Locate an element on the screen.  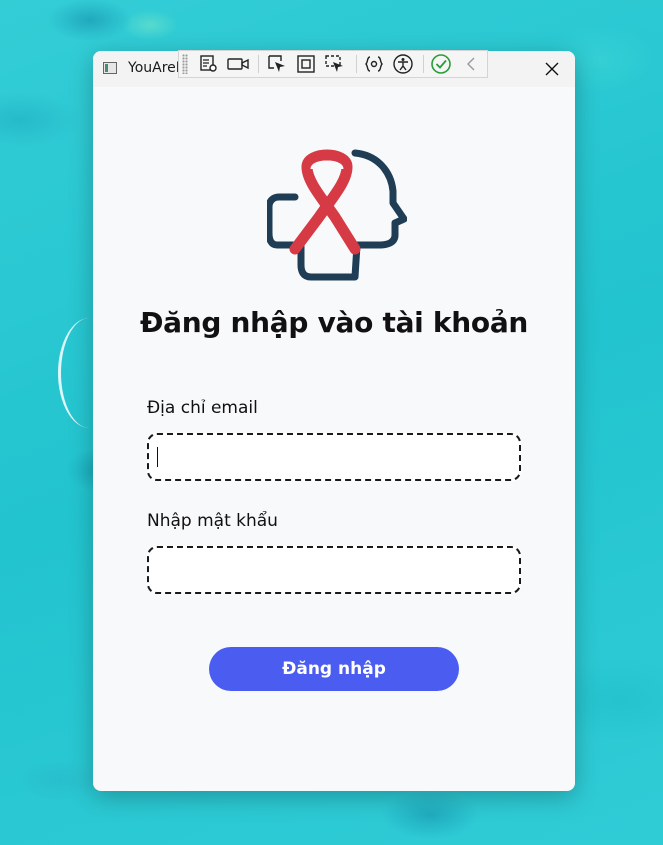
password-input is located at coordinates (334, 570).